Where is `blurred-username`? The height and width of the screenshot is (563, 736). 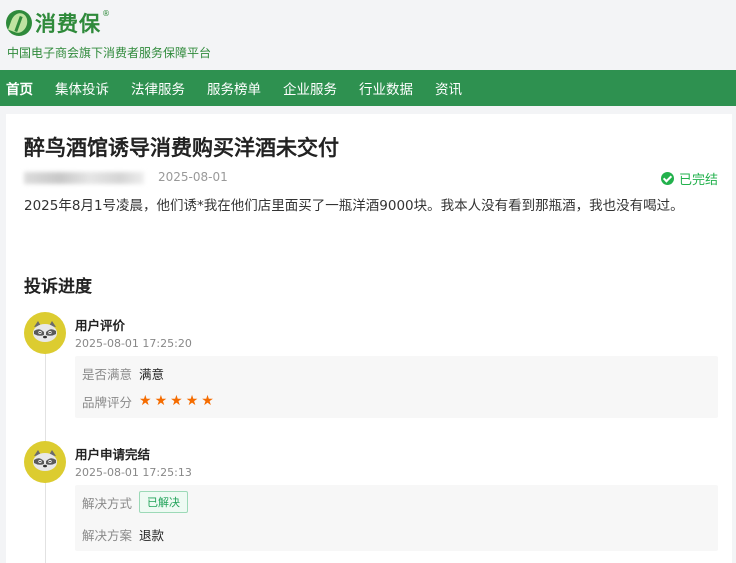
blurred-username is located at coordinates (84, 178).